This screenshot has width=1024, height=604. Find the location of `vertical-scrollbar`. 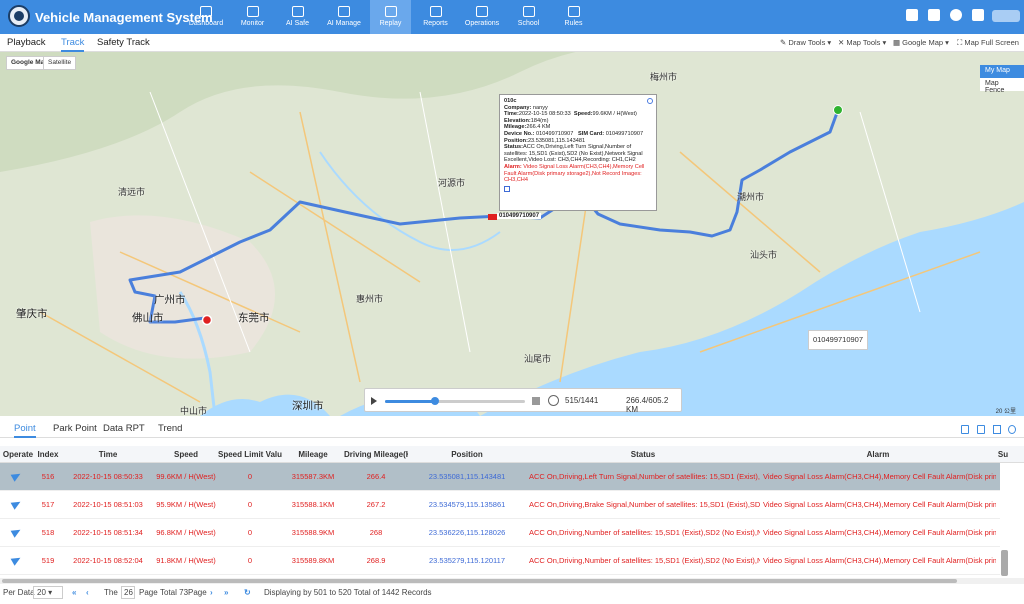

vertical-scrollbar is located at coordinates (1004, 563).